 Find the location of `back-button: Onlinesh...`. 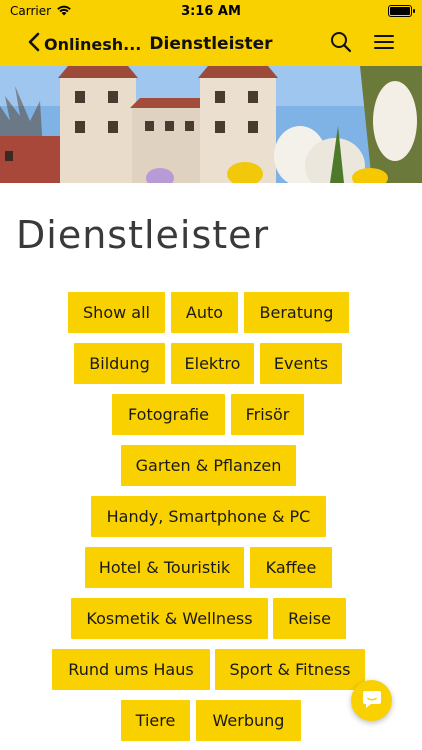

back-button: Onlinesh... is located at coordinates (70, 44).